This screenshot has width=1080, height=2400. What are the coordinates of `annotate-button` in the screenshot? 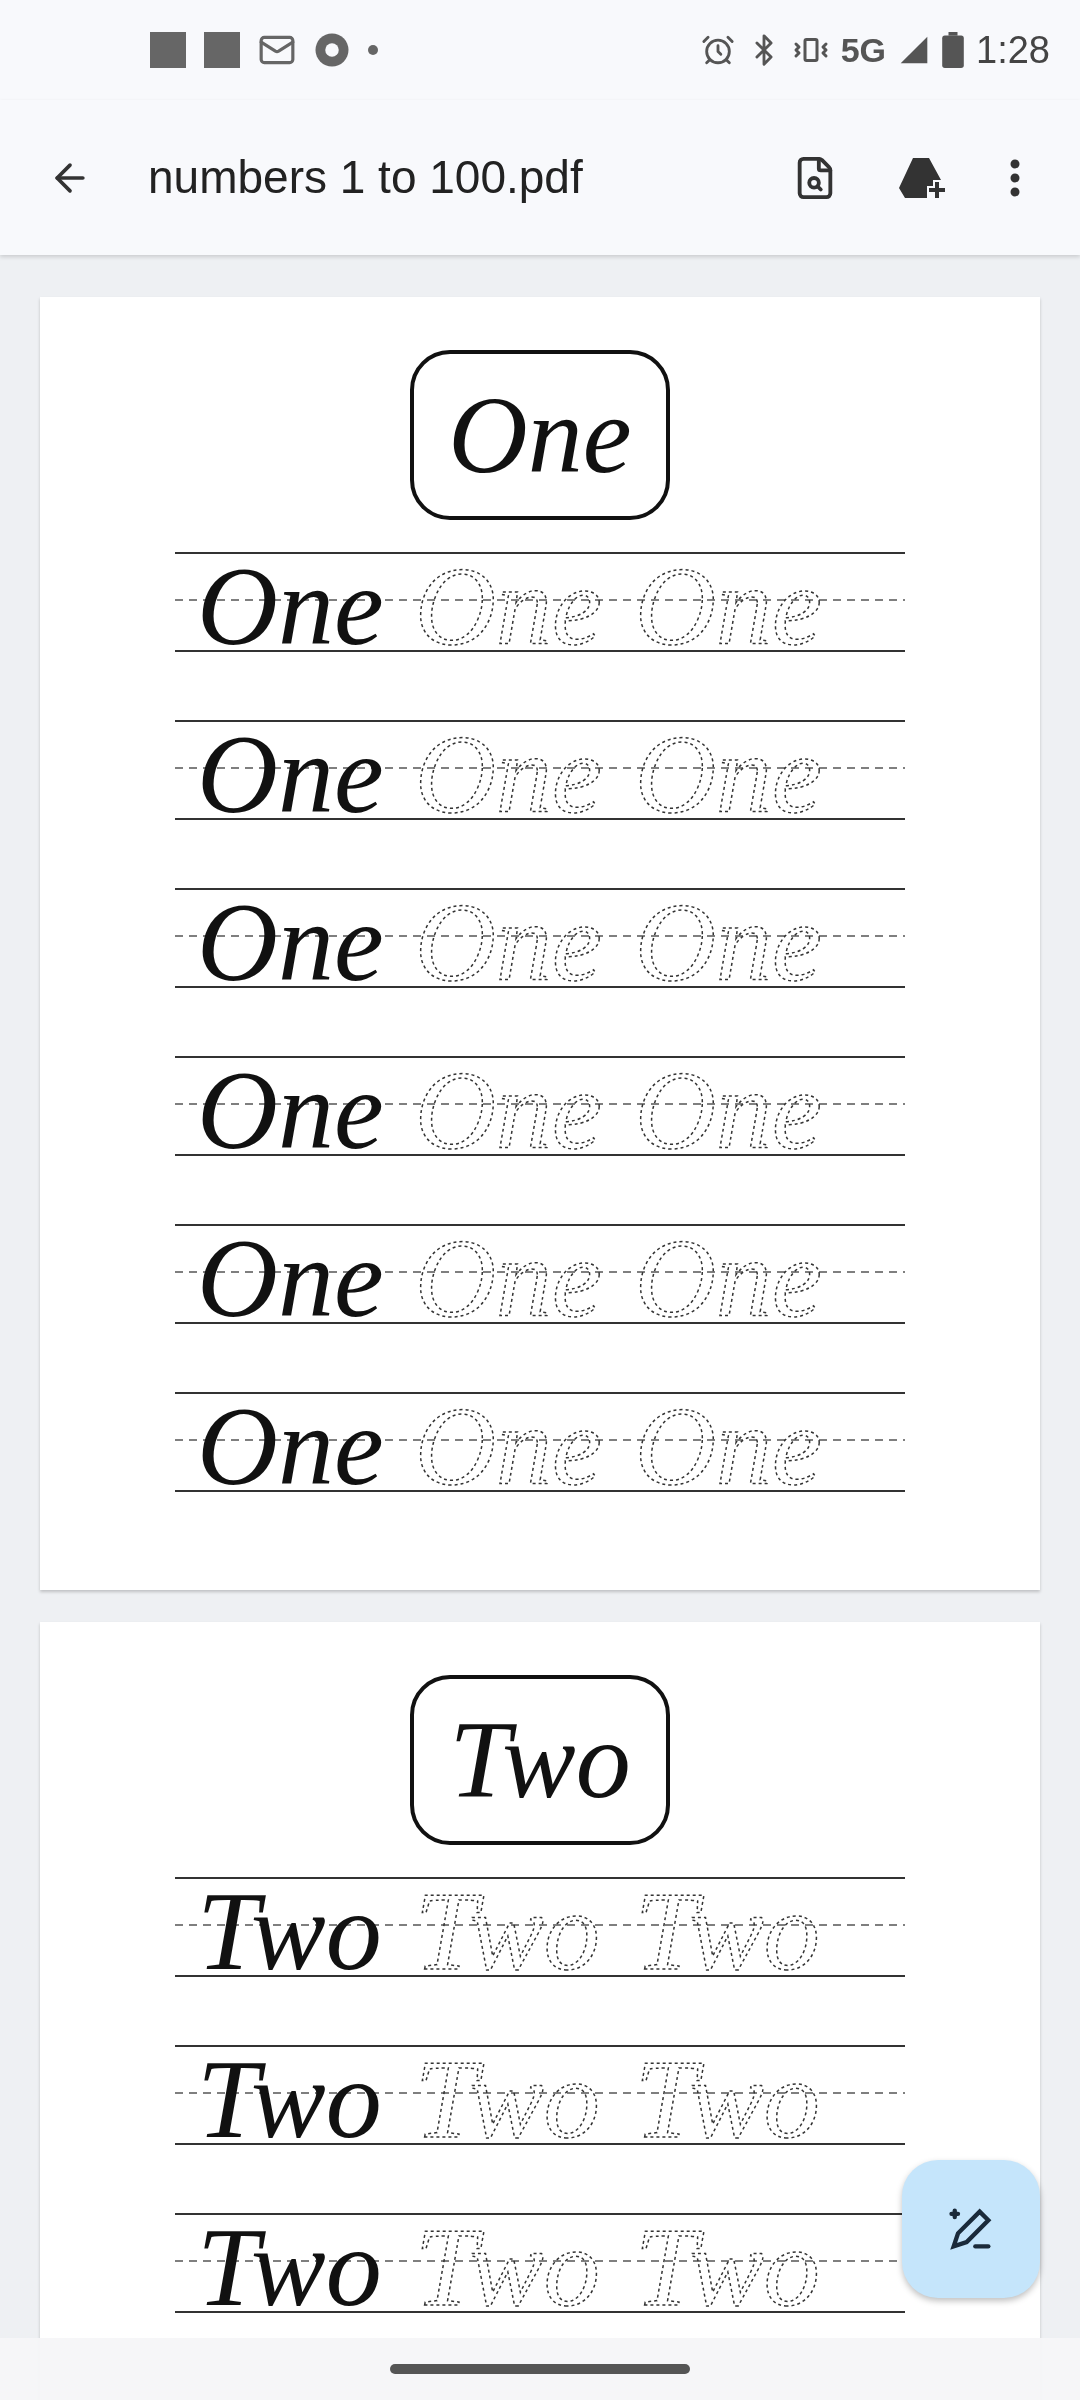 It's located at (971, 2229).